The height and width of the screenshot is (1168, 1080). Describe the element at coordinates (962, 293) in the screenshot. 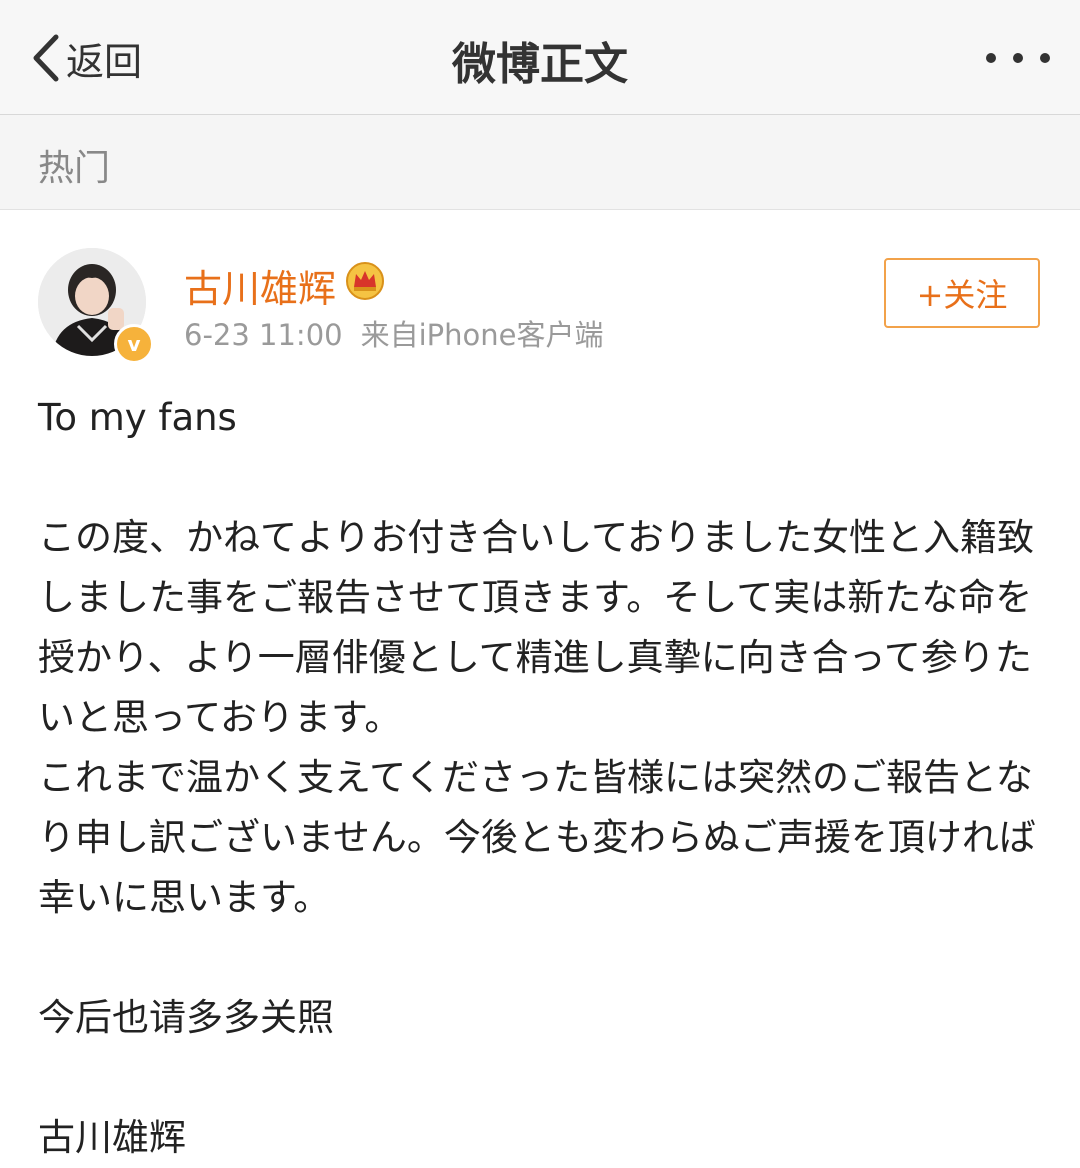

I see `follow-button: +关注` at that location.